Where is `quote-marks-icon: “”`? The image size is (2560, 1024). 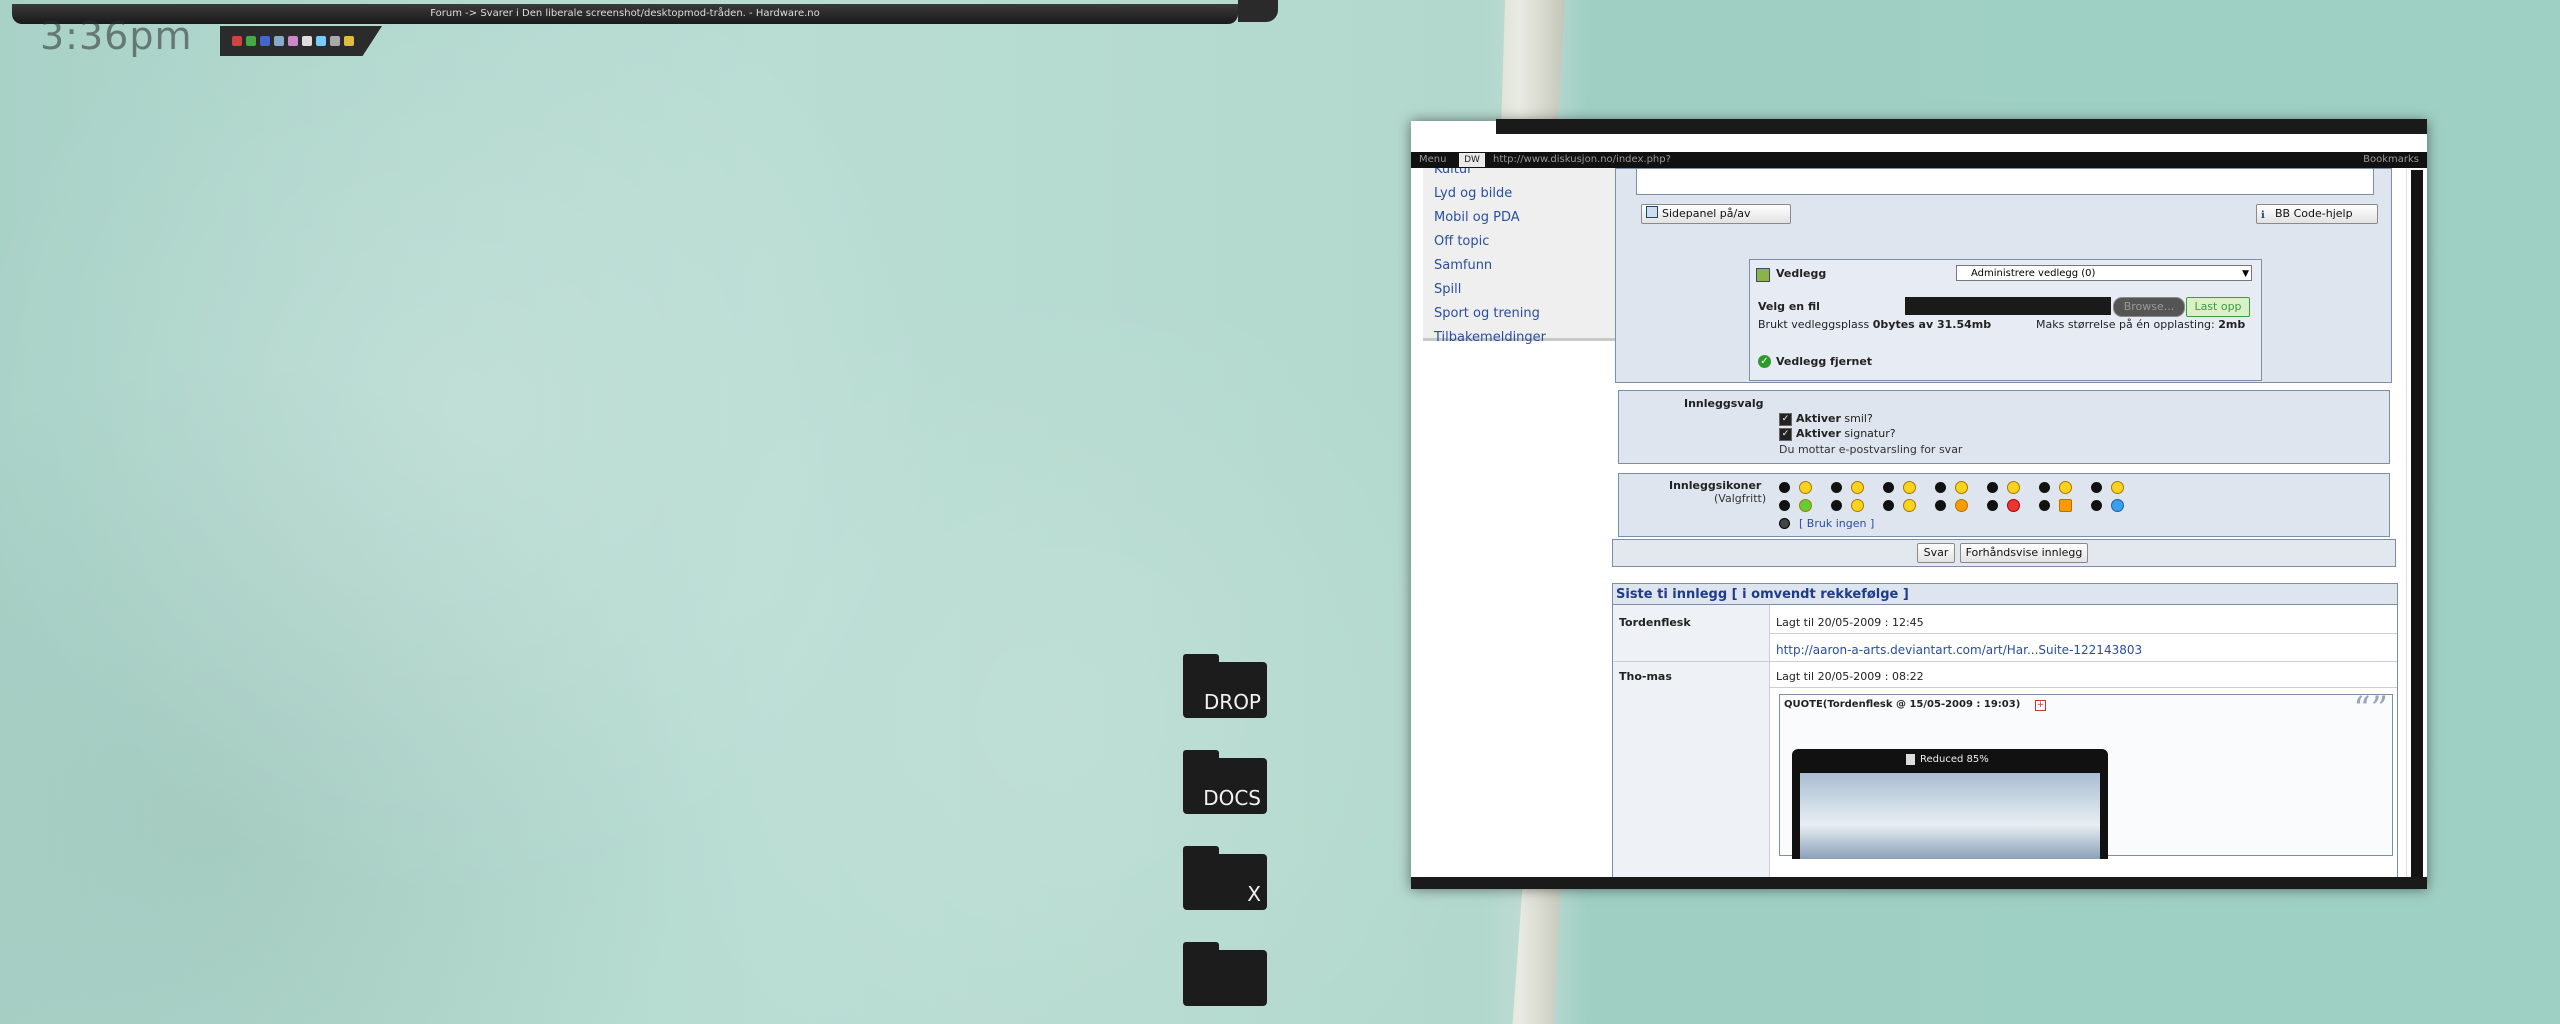
quote-marks-icon: “” is located at coordinates (2370, 709).